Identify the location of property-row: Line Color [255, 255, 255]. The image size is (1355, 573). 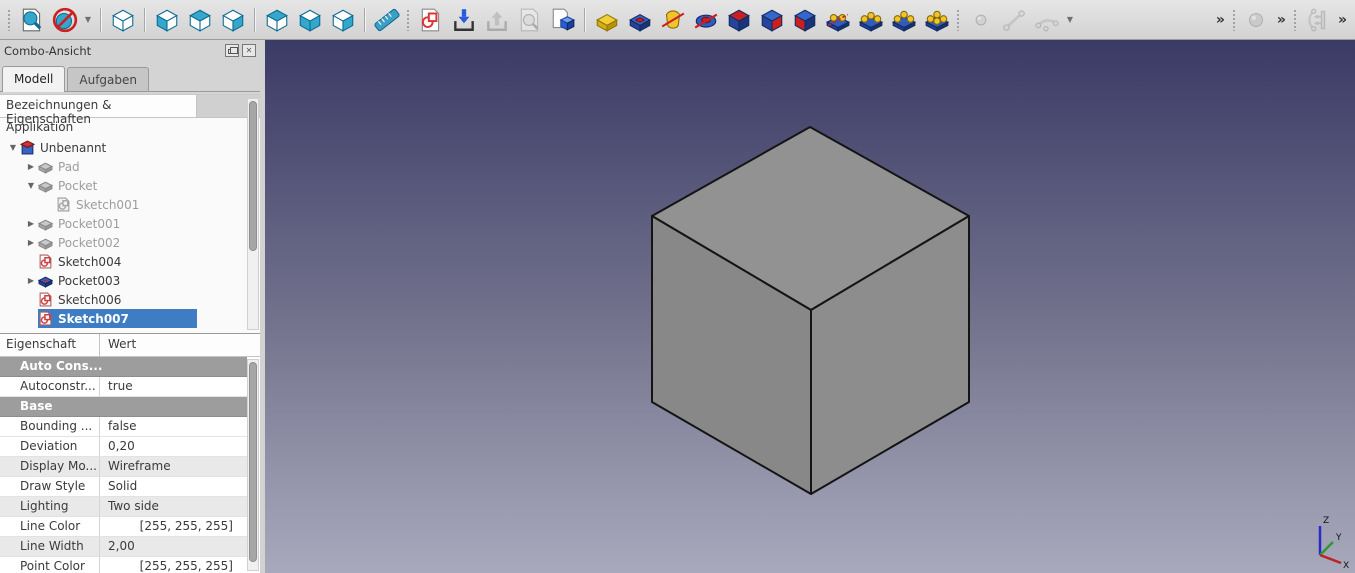
(123, 527).